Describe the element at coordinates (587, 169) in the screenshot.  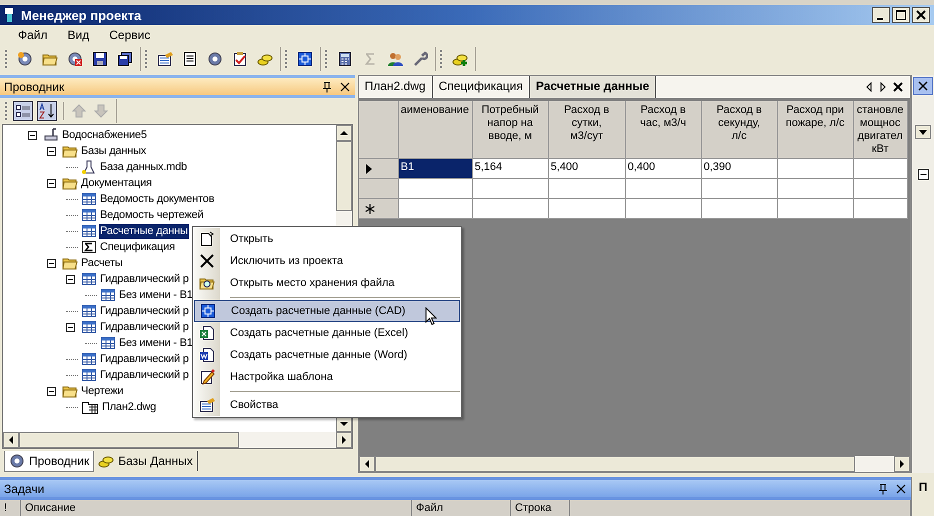
I see `table-cell: 5,400` at that location.